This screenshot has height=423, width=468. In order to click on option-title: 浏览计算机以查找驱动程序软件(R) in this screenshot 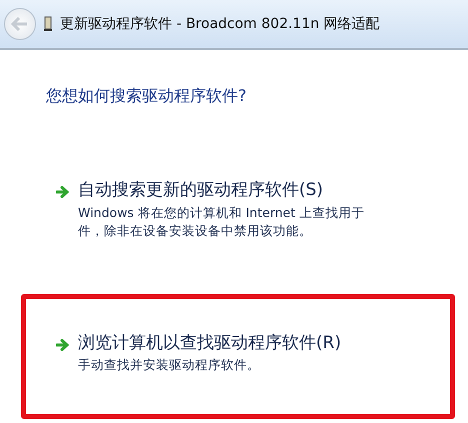, I will do `click(210, 343)`.